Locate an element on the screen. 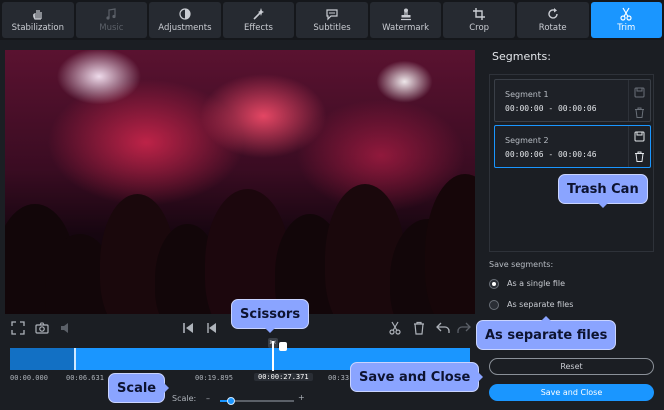  segment-card-1: Segment 1 00:00:00 - 00:00:06 is located at coordinates (572, 100).